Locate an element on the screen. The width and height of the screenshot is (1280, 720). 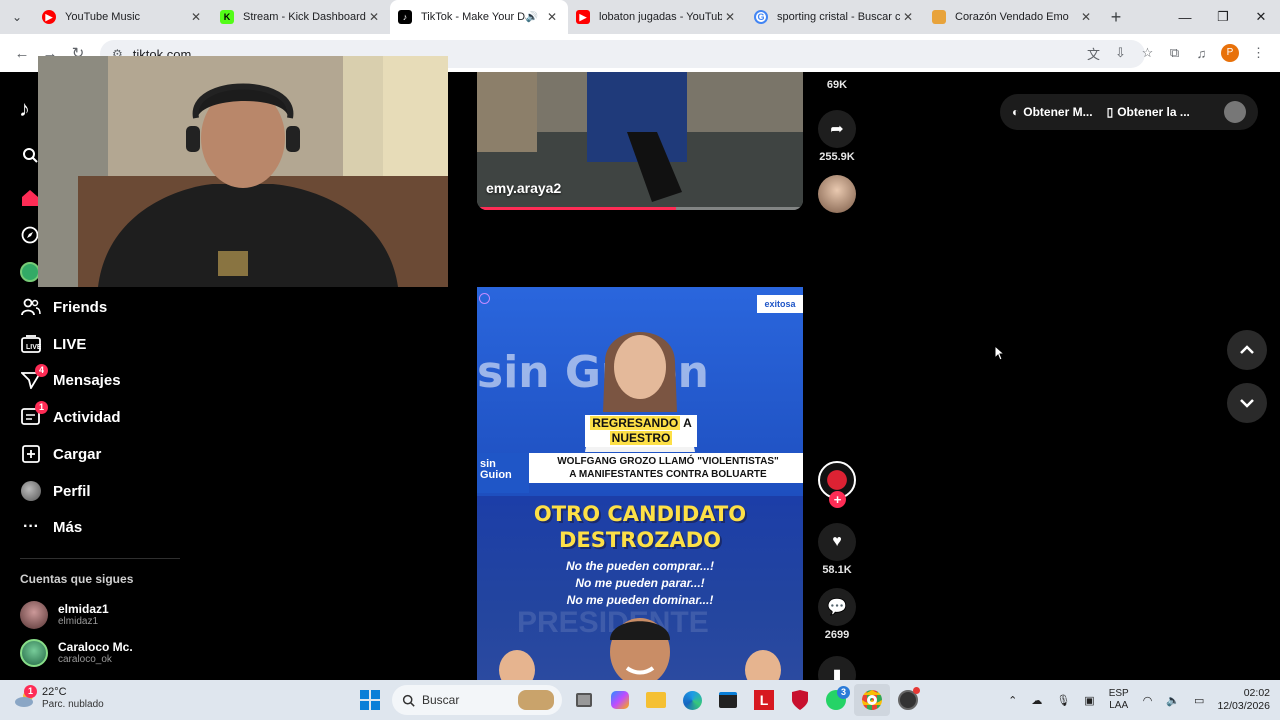
weather-widget: 1 22°C Parc. nublado is located at coordinates (59, 697).